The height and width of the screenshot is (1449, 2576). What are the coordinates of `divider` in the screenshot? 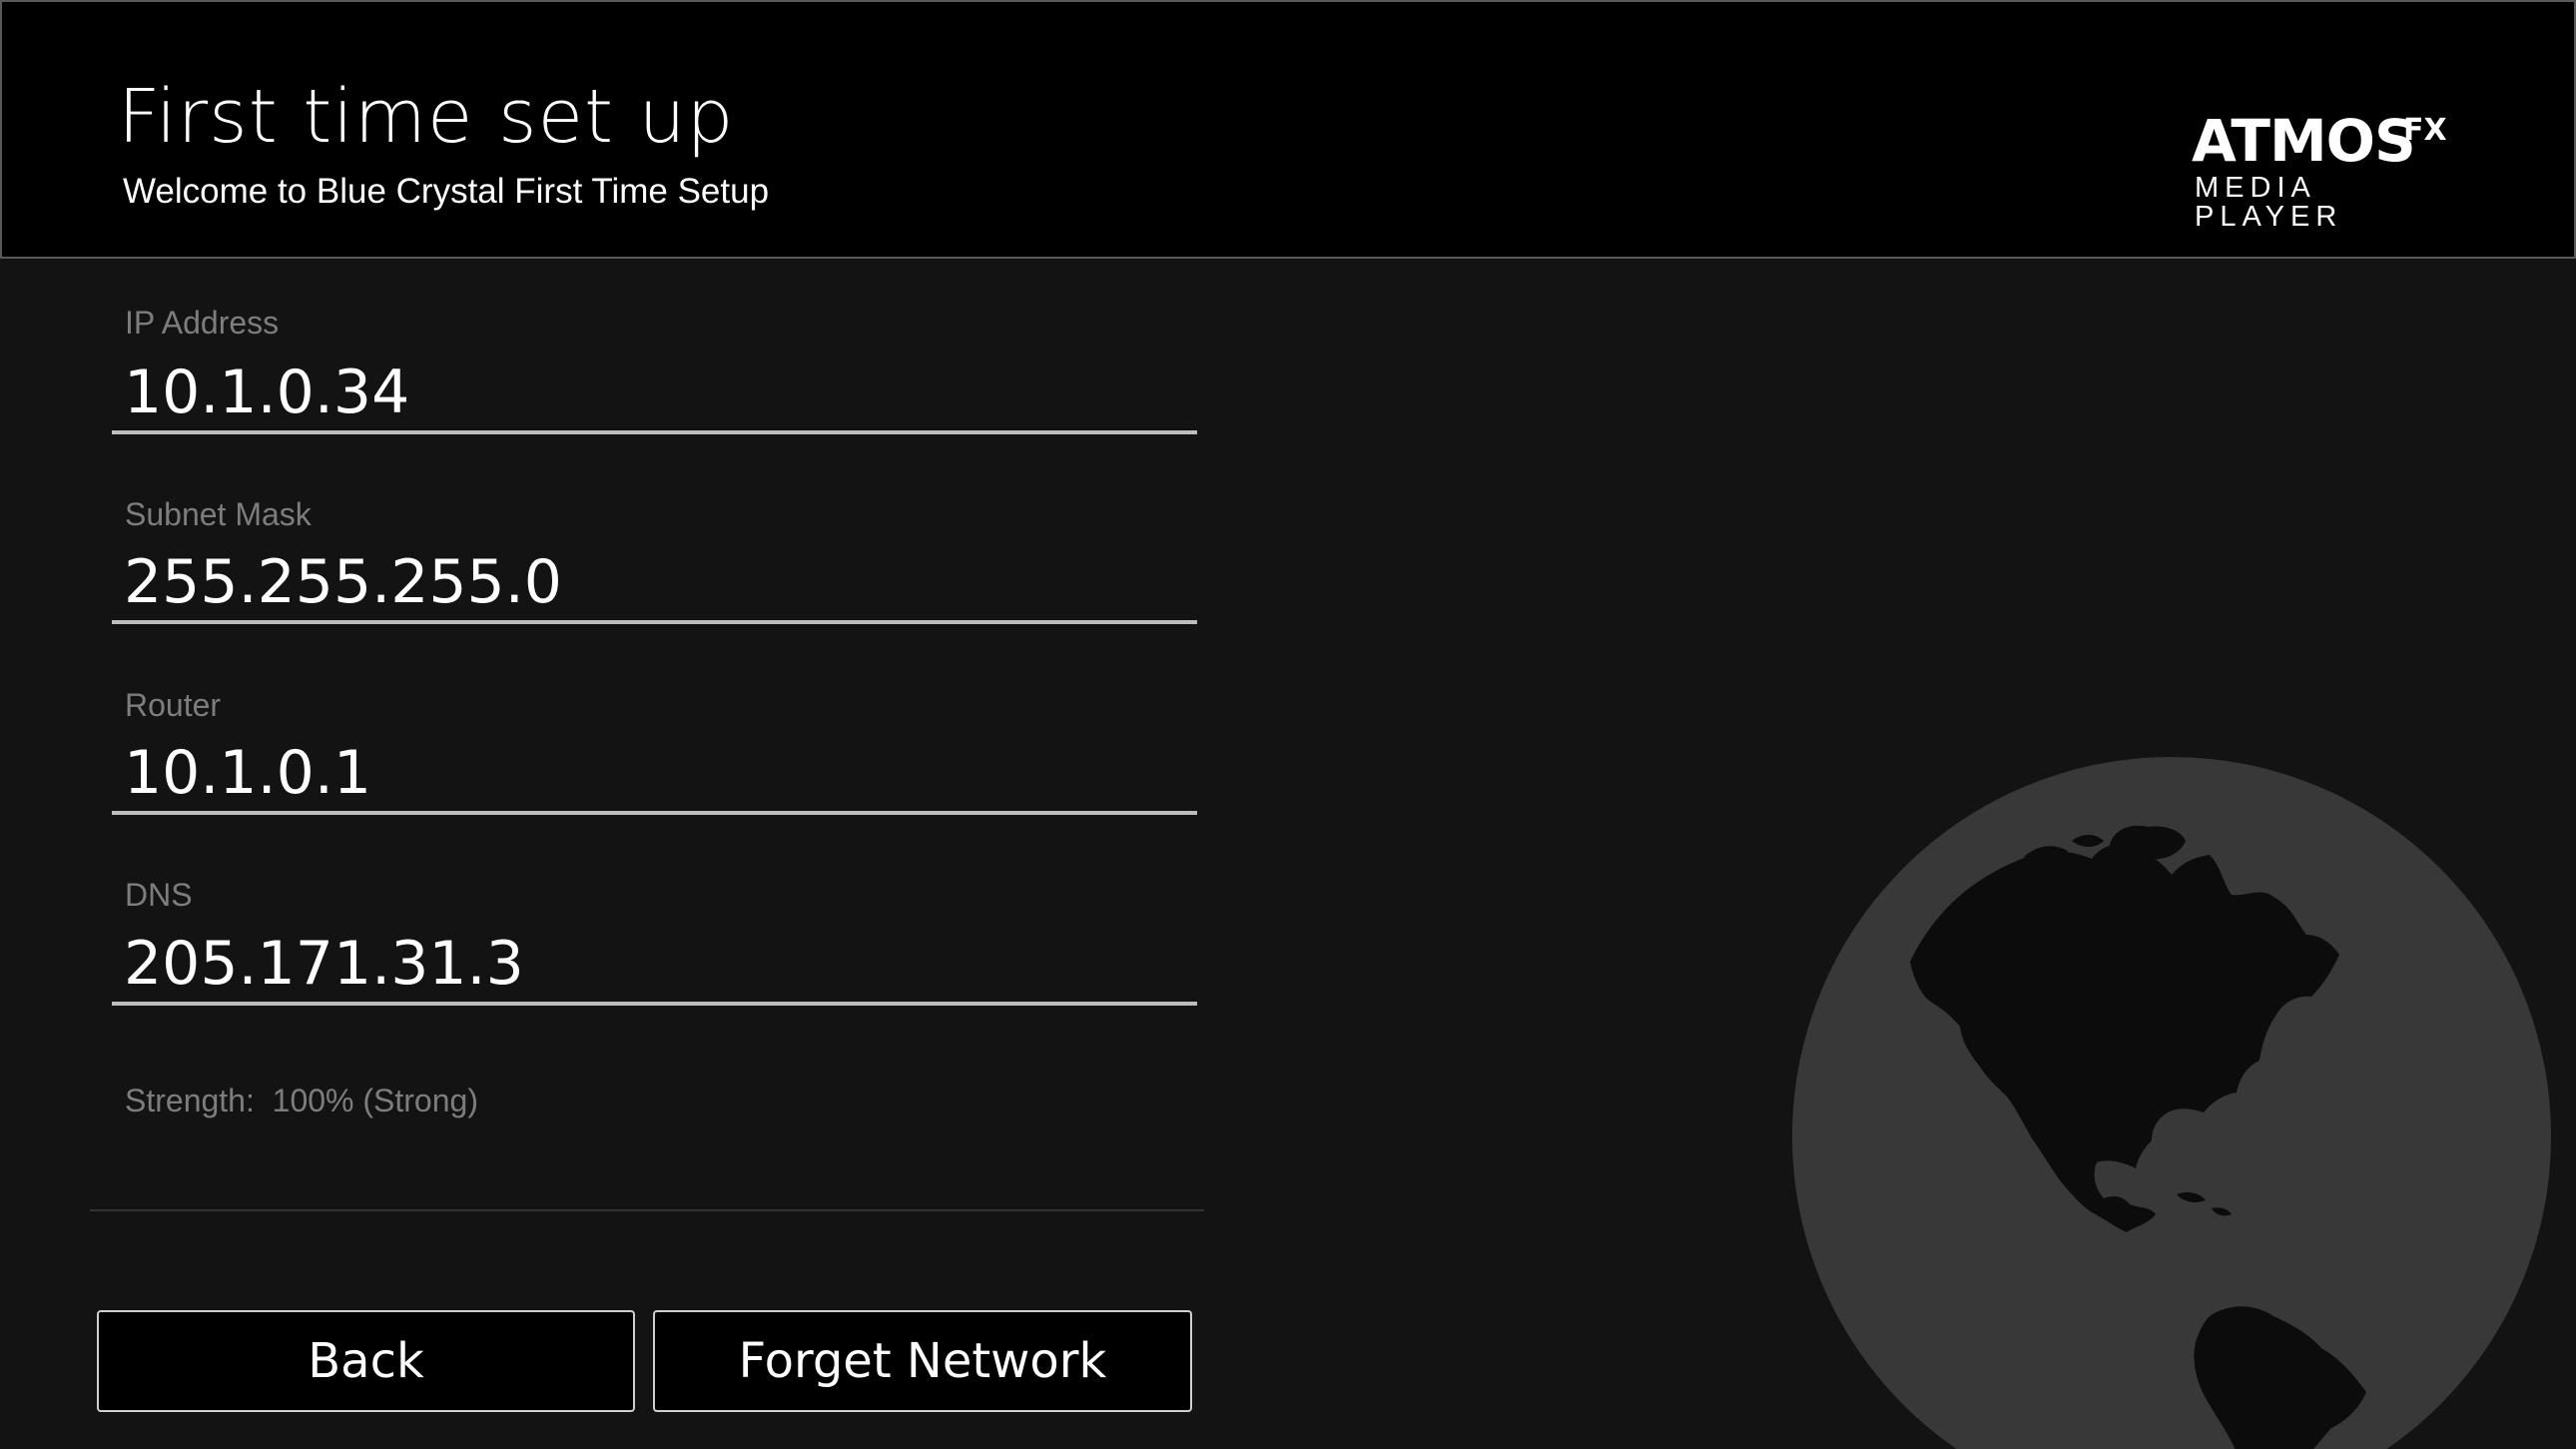 It's located at (647, 1210).